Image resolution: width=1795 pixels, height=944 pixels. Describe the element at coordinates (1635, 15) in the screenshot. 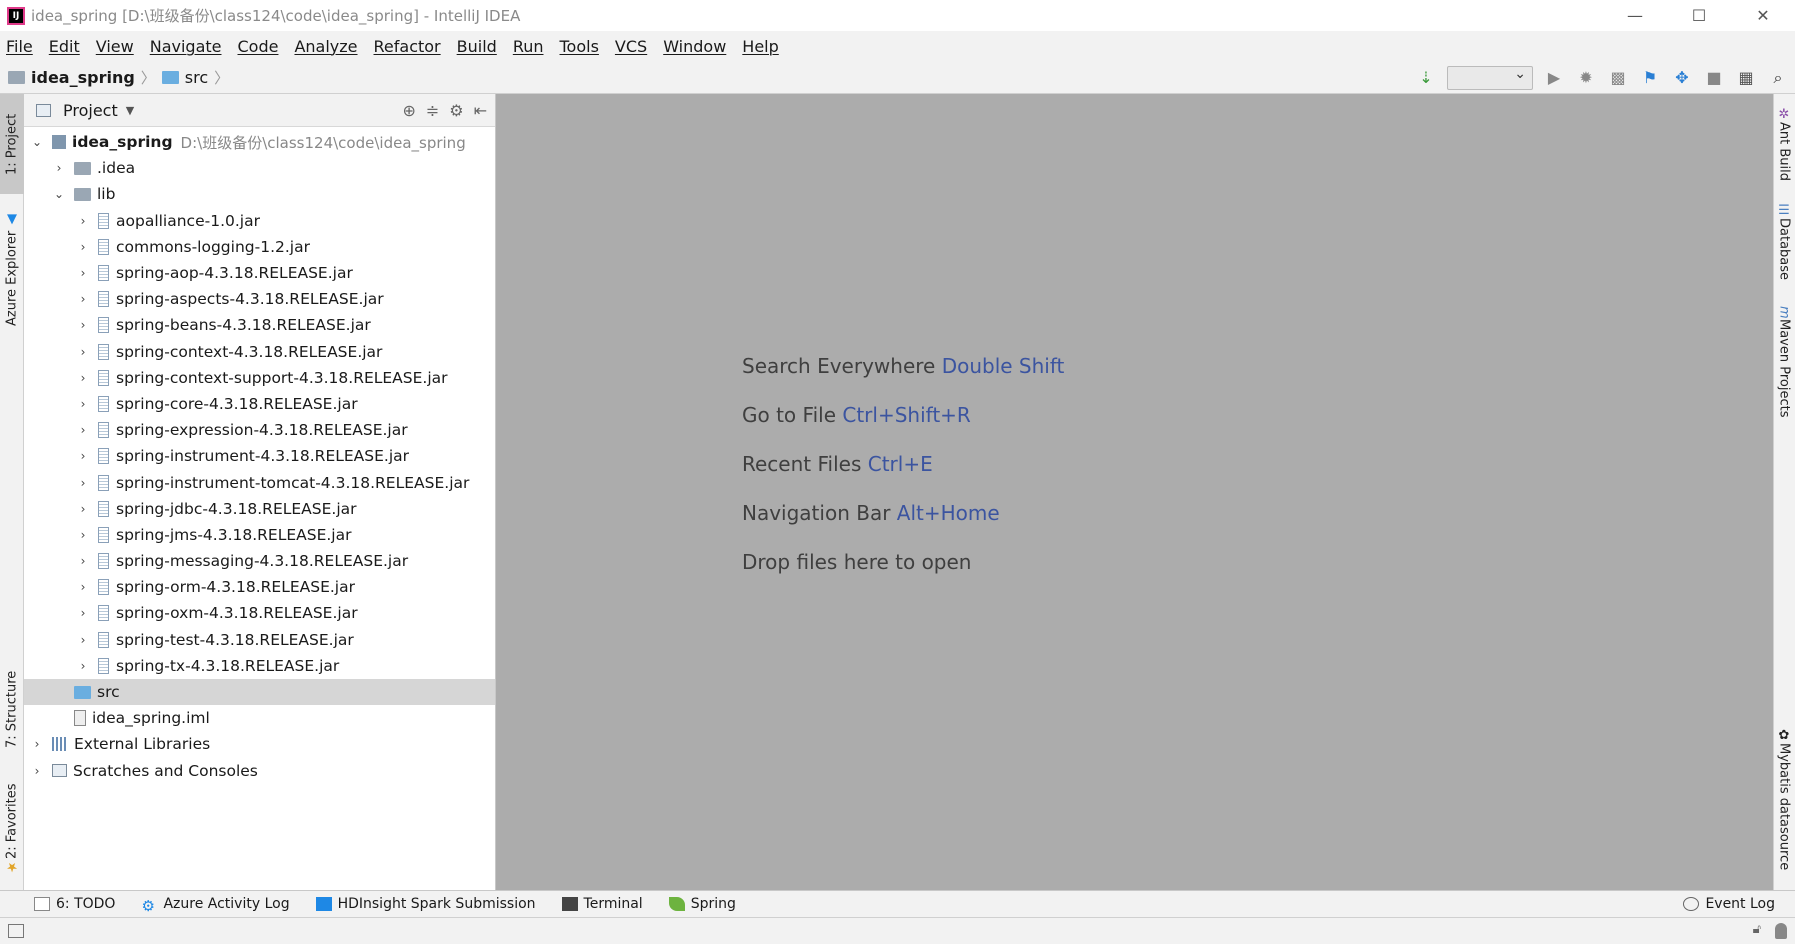

I see `minimize-button: —` at that location.